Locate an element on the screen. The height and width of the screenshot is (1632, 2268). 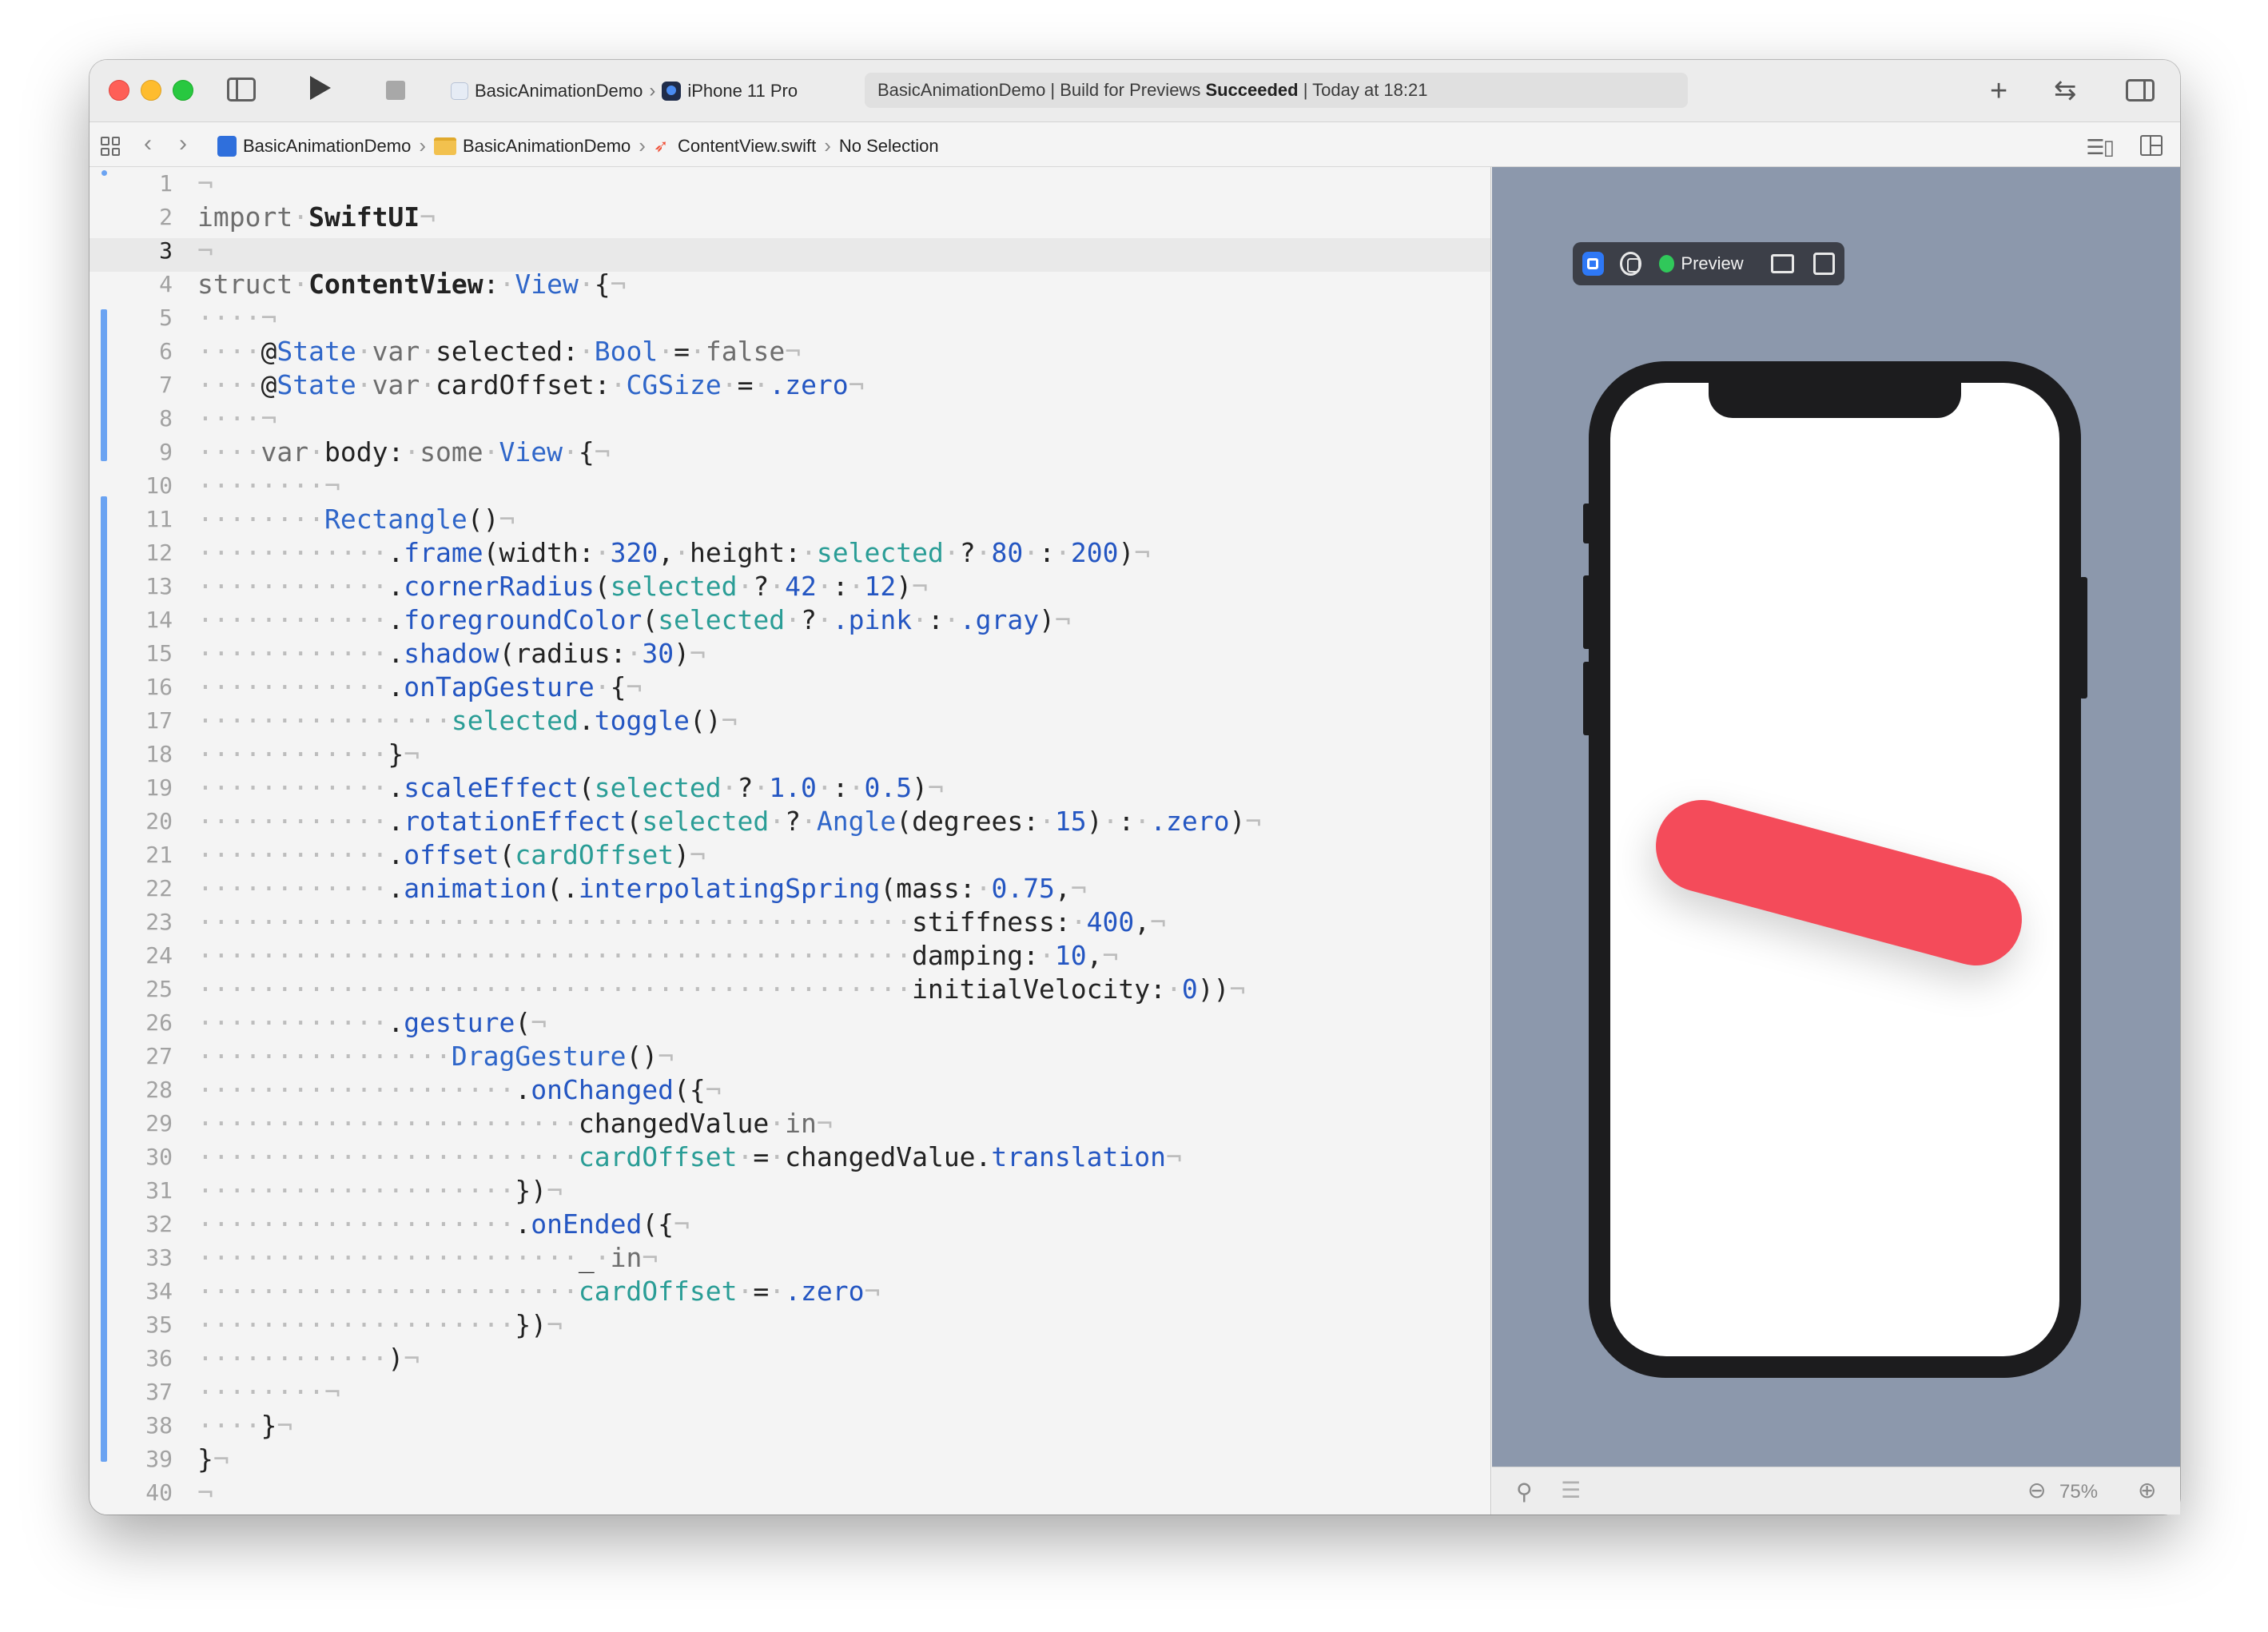
line-number: 17 is located at coordinates (145, 721).